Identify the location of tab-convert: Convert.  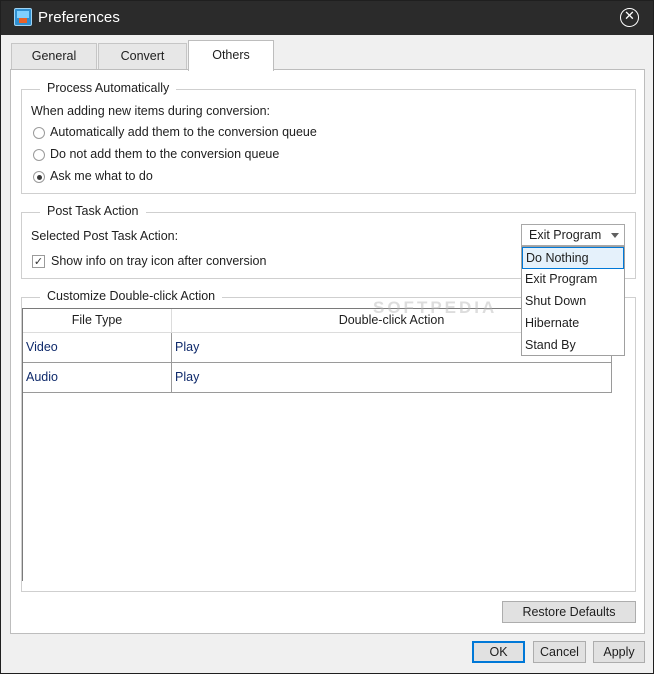
(142, 56).